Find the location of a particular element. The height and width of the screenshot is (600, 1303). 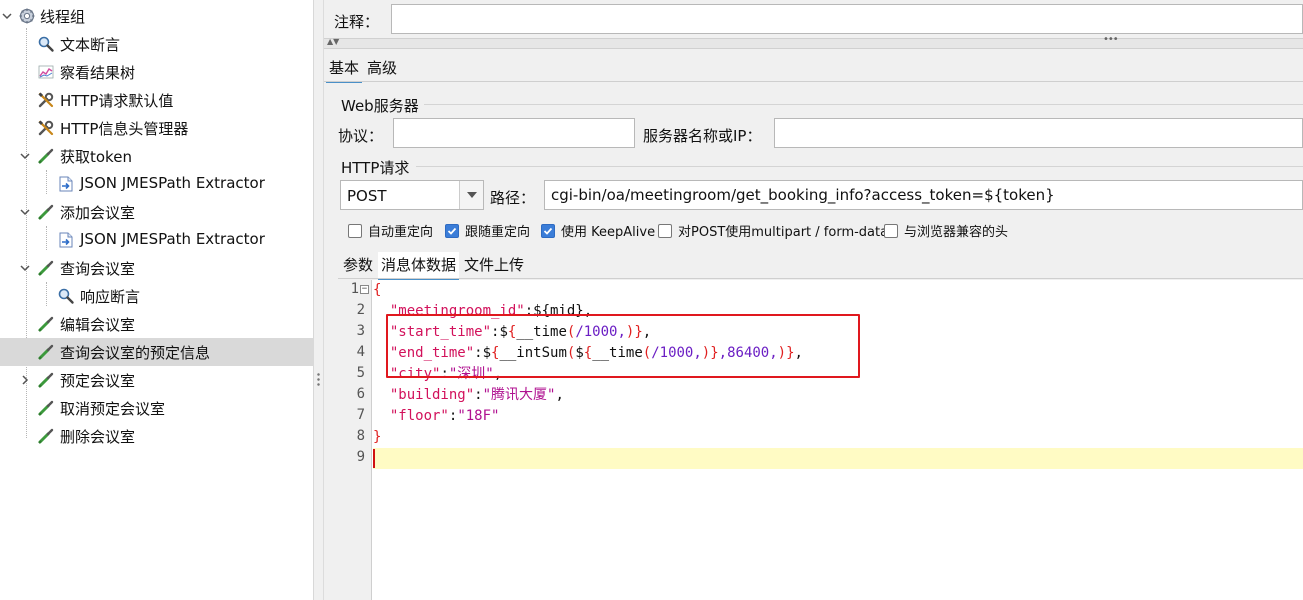

method-select: POST is located at coordinates (412, 195).